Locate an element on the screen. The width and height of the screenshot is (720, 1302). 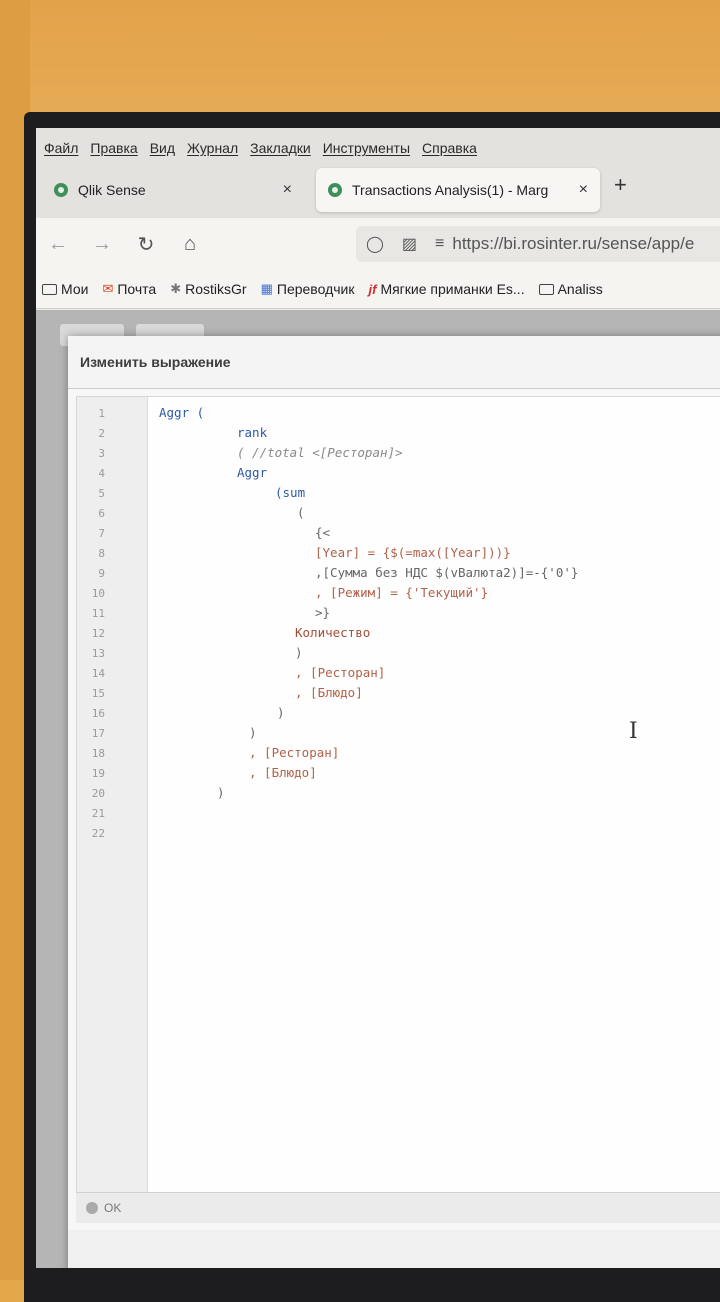
line-number: 2 is located at coordinates (101, 433).